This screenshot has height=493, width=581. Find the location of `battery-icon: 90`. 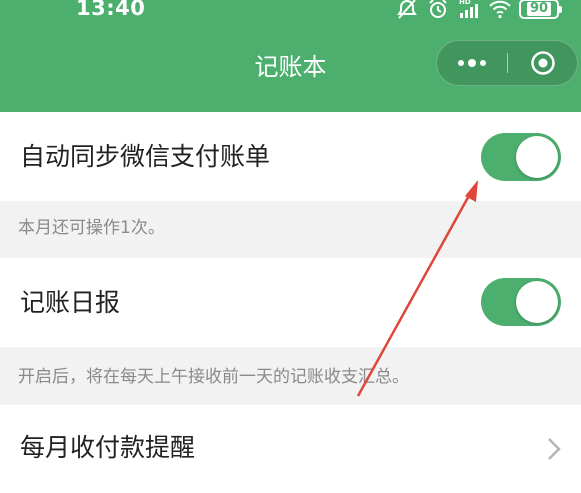

battery-icon: 90 is located at coordinates (540, 9).